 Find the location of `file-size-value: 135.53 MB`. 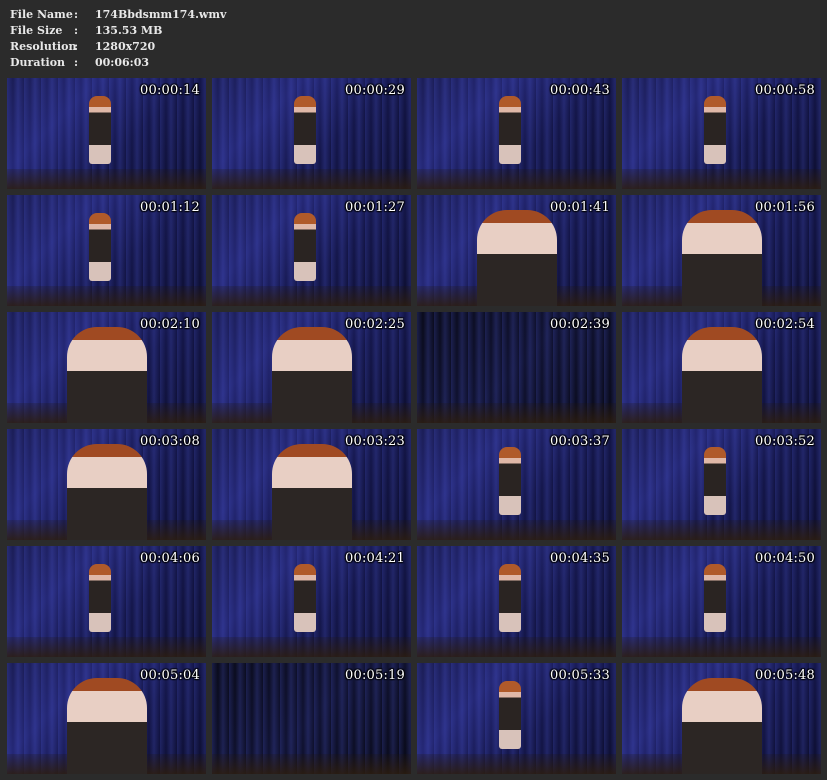

file-size-value: 135.53 MB is located at coordinates (129, 30).